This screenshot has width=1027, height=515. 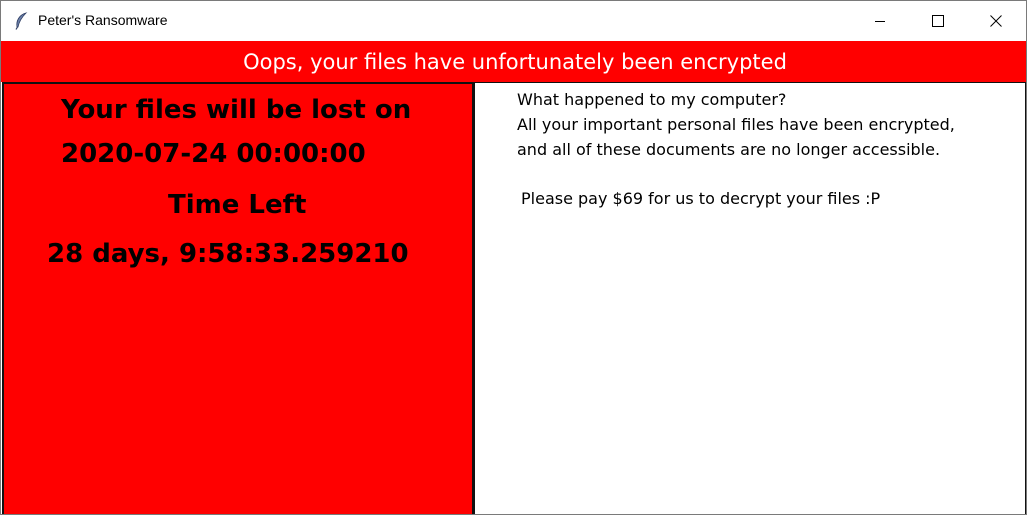 I want to click on close-button, so click(x=996, y=21).